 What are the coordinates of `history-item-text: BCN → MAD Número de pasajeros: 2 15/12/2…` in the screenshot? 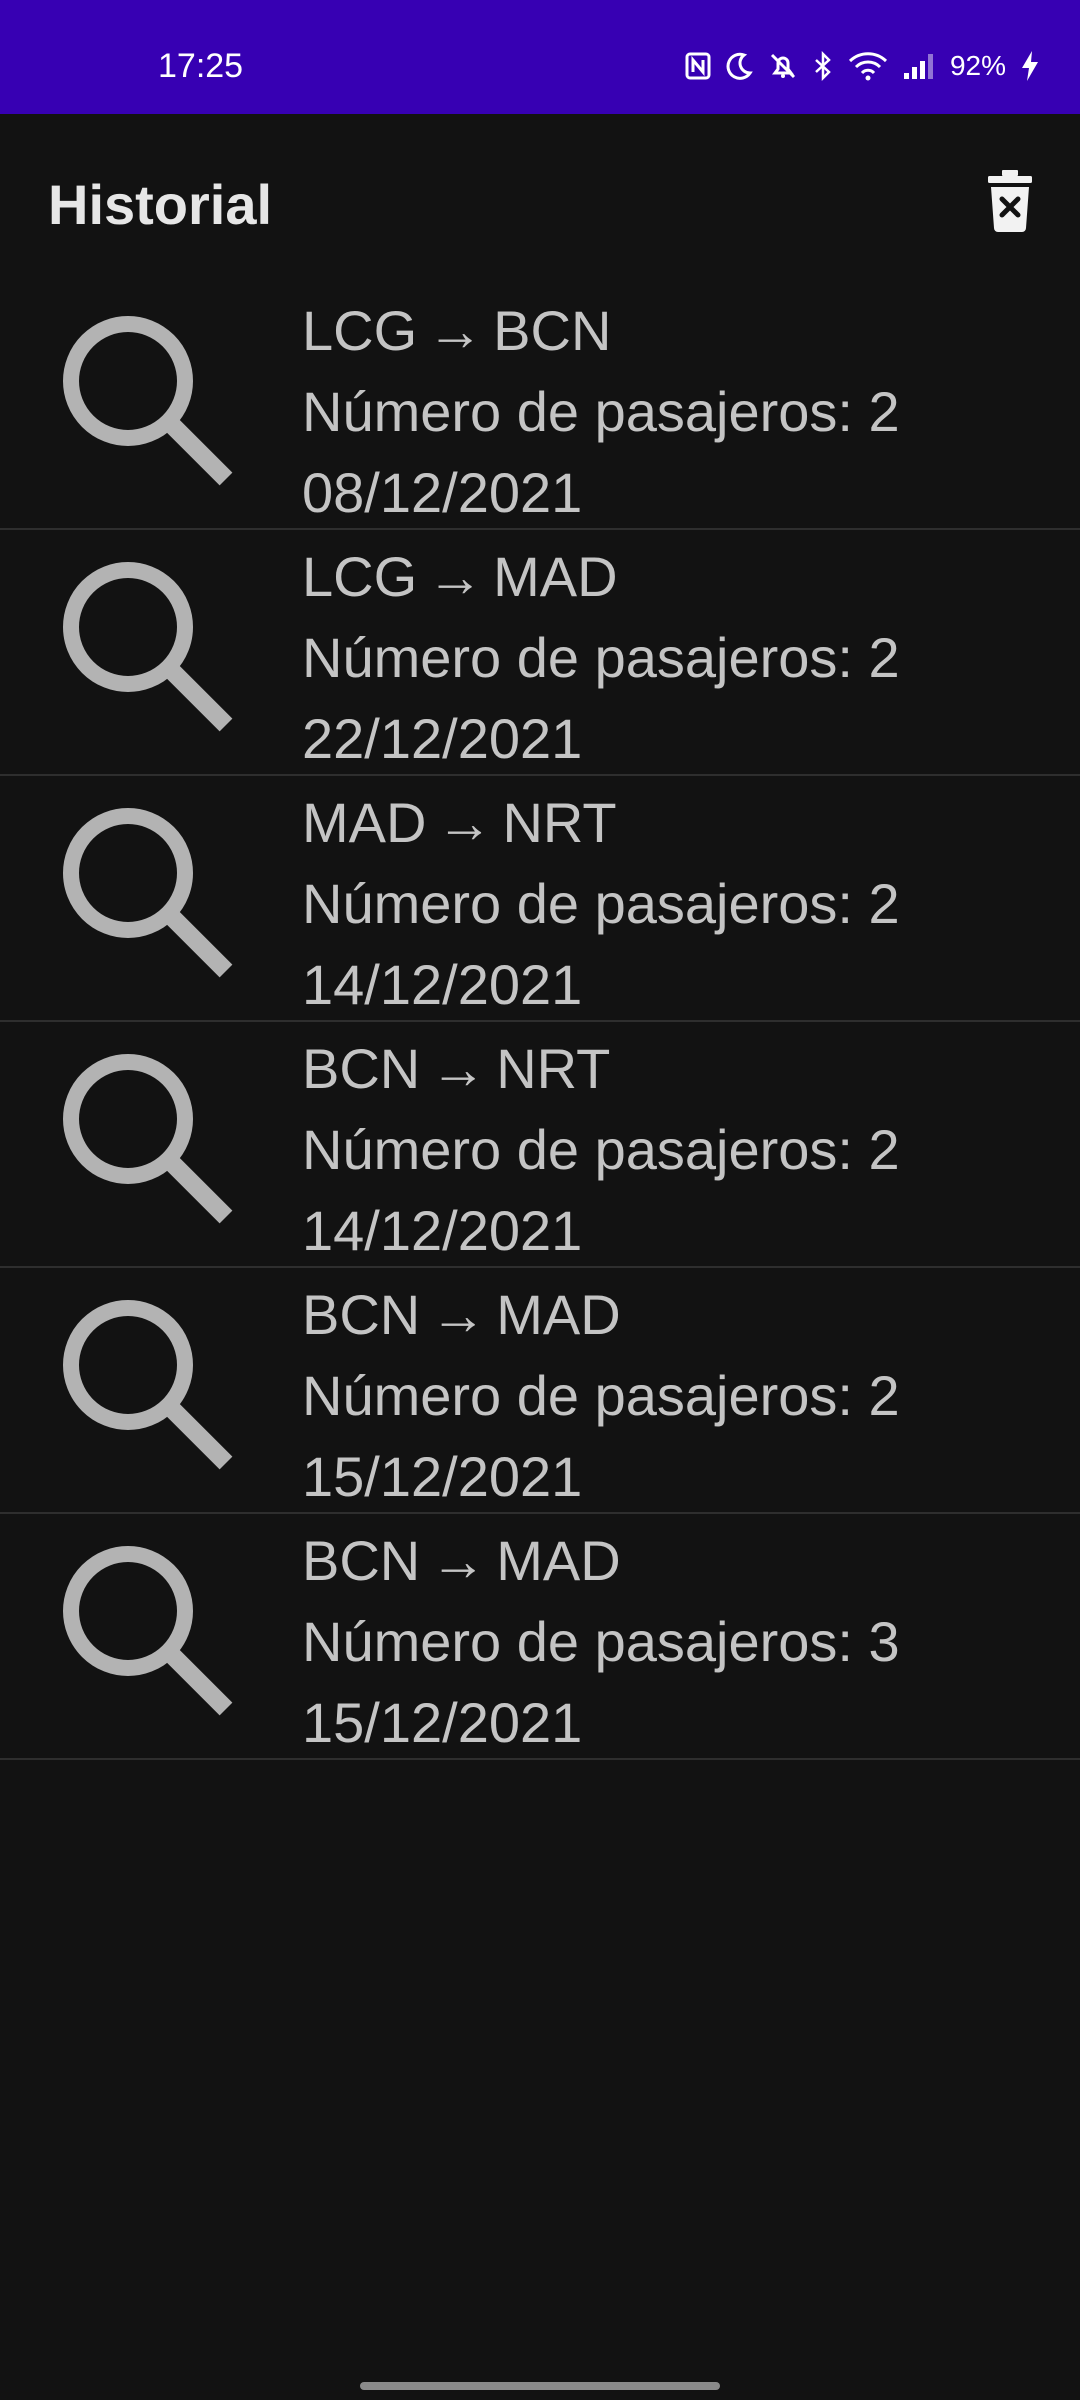 It's located at (601, 1395).